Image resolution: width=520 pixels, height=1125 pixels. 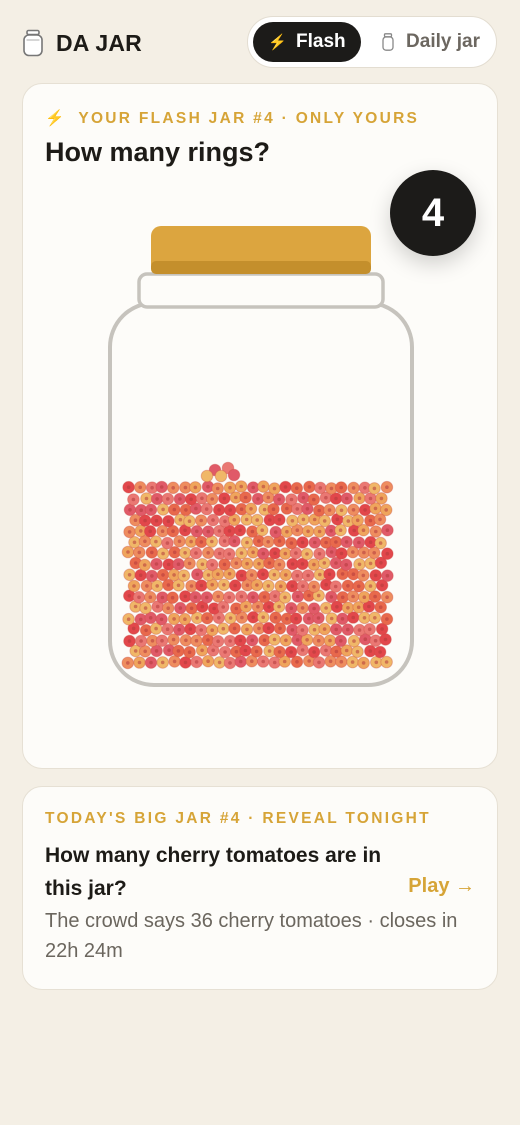 What do you see at coordinates (307, 42) in the screenshot?
I see `flash-mode-button: ⚡ Flash` at bounding box center [307, 42].